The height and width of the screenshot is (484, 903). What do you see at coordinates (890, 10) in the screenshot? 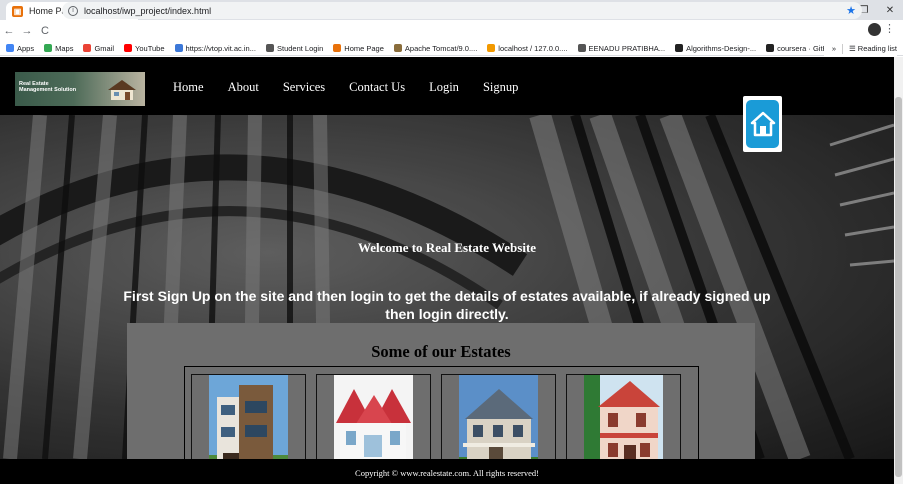
I see `close-window-button: ✕` at bounding box center [890, 10].